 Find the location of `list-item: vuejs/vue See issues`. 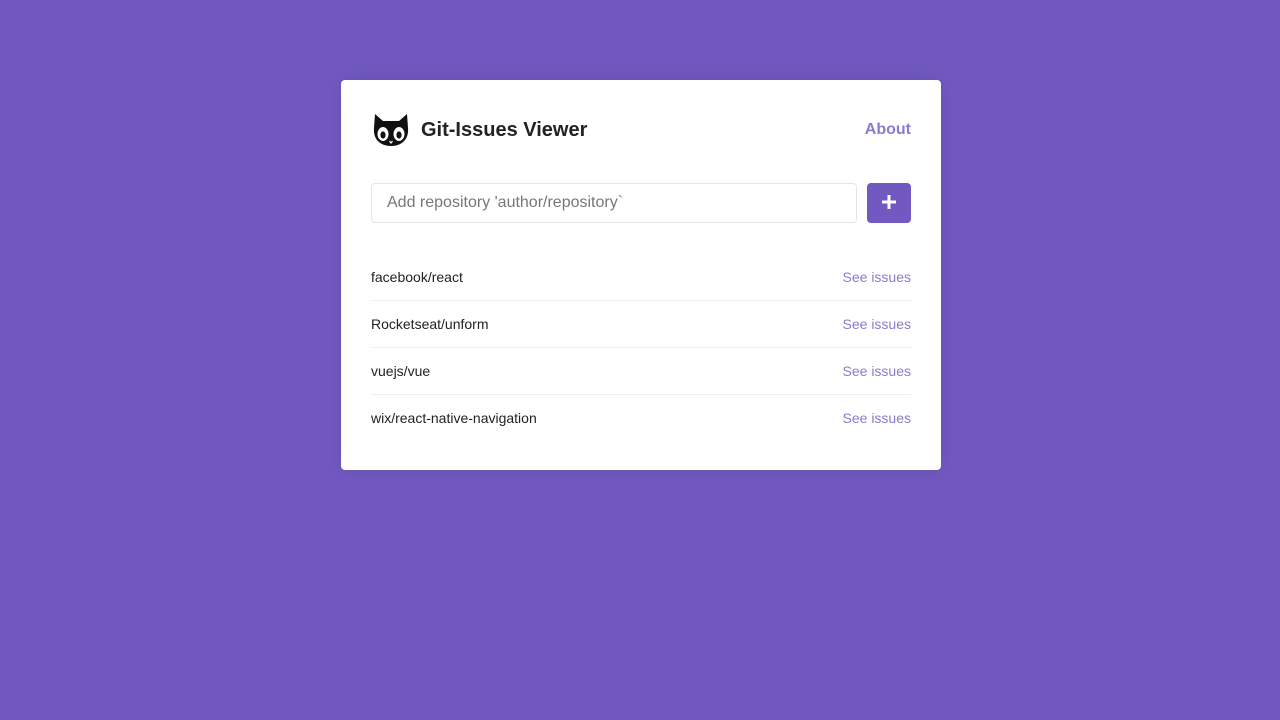

list-item: vuejs/vue See issues is located at coordinates (641, 370).